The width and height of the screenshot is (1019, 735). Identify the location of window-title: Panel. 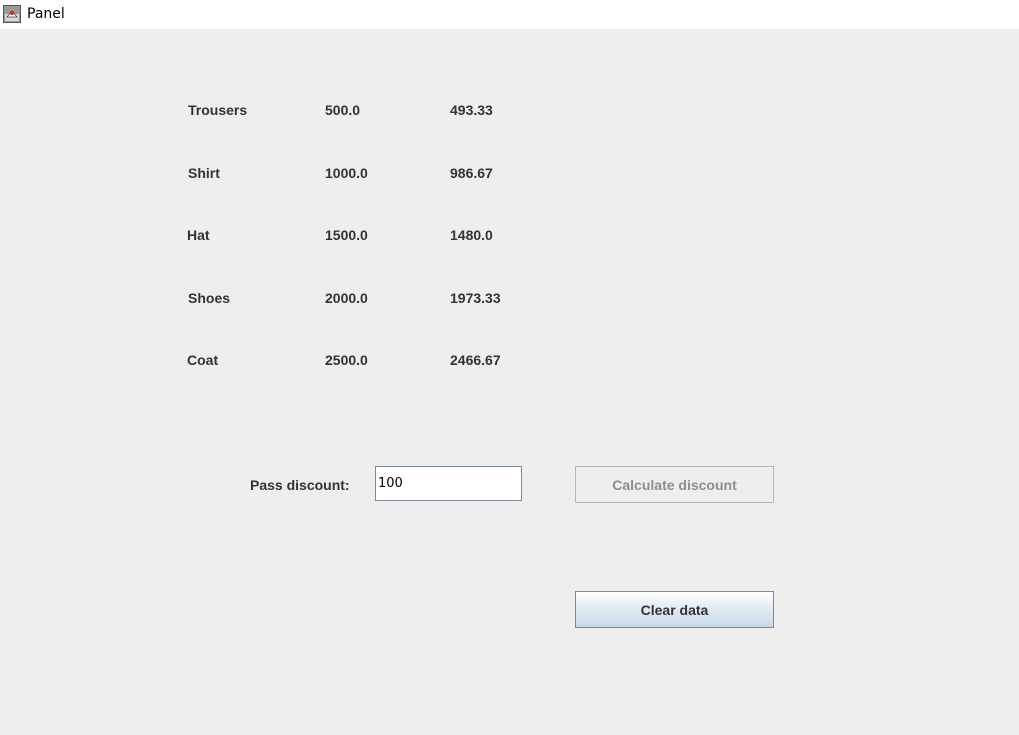
(46, 14).